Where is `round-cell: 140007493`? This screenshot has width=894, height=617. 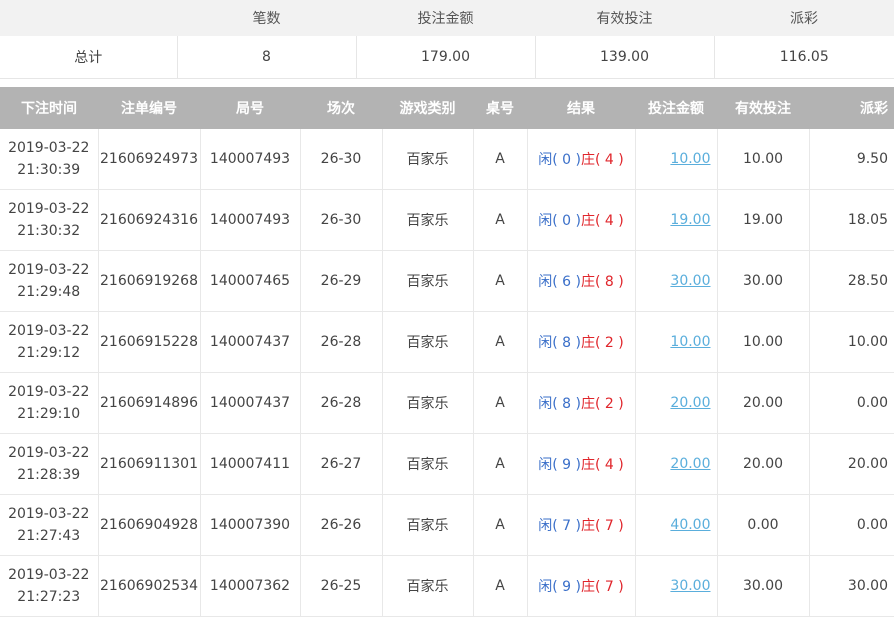
round-cell: 140007493 is located at coordinates (250, 220).